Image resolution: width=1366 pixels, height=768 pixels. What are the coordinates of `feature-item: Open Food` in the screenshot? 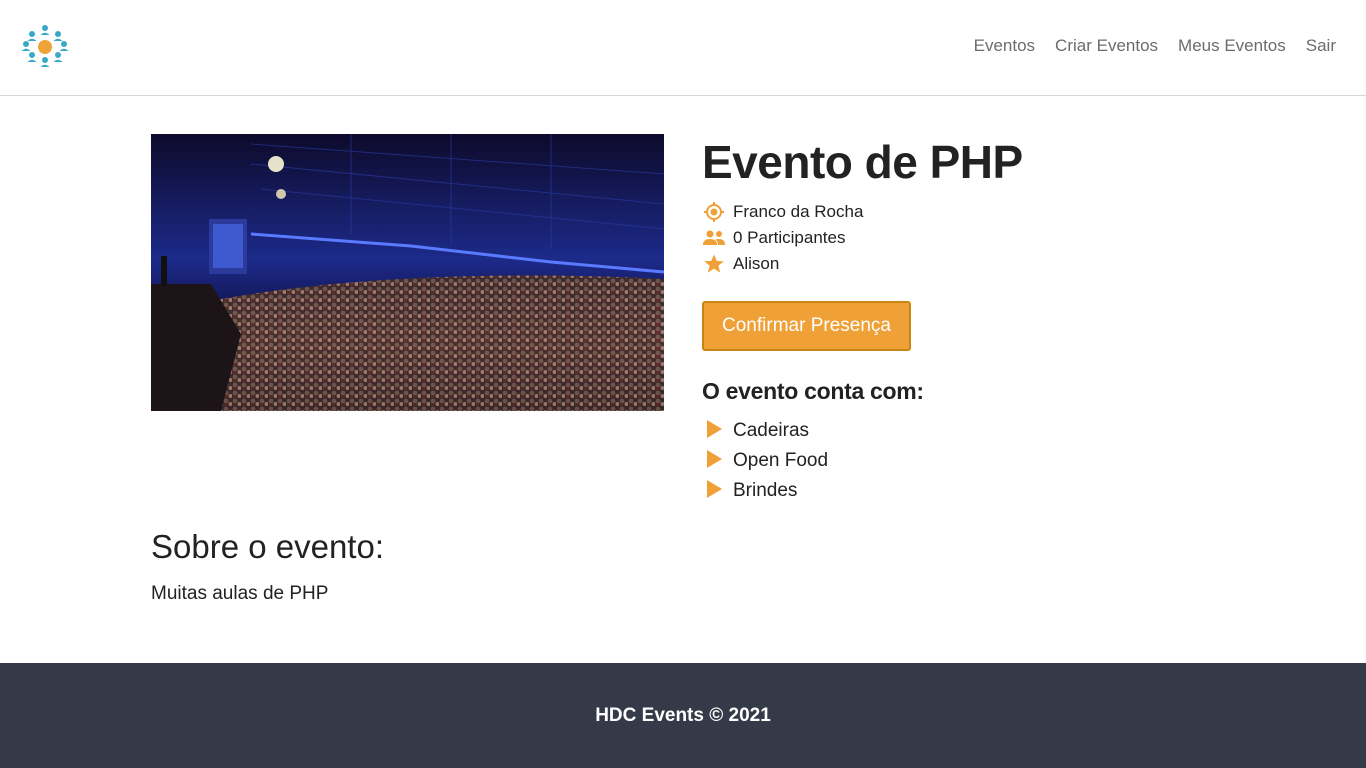 It's located at (765, 461).